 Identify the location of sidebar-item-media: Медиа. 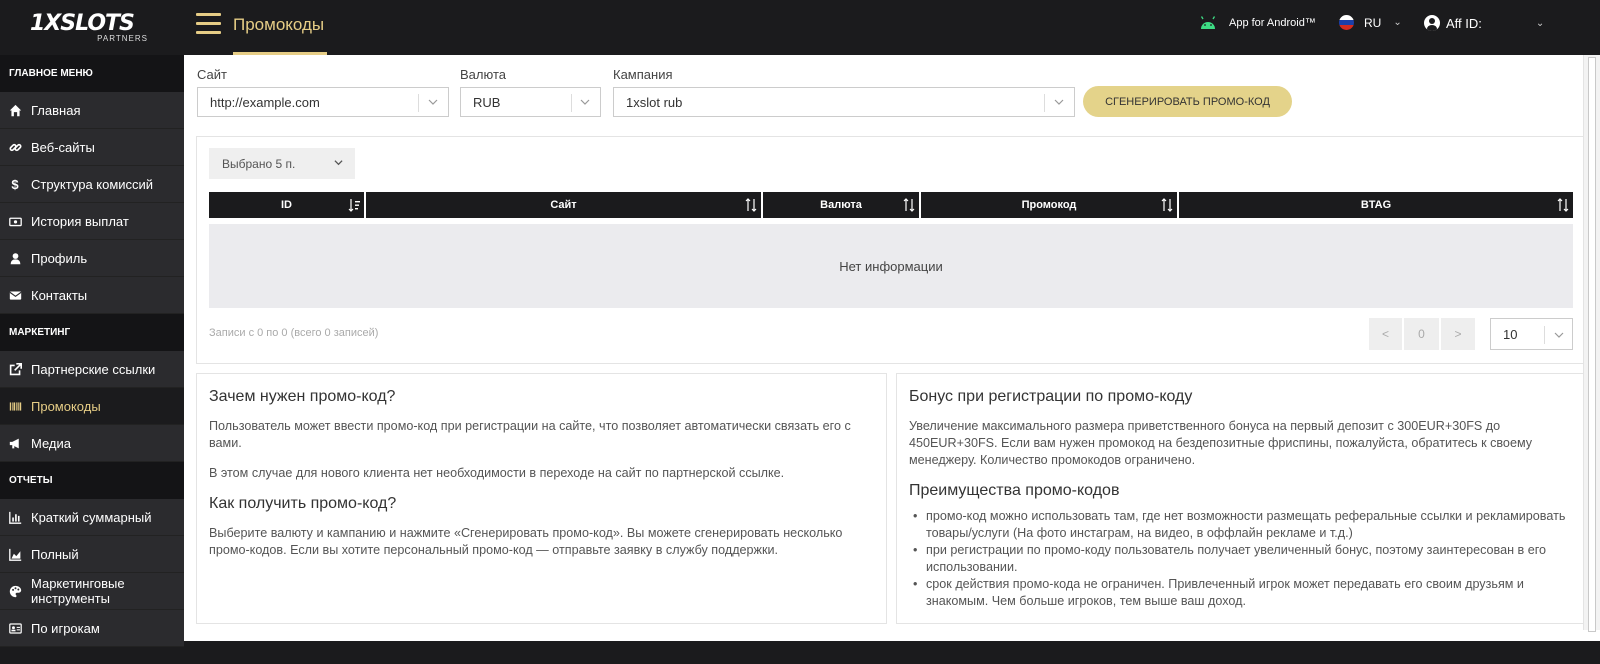
(92, 443).